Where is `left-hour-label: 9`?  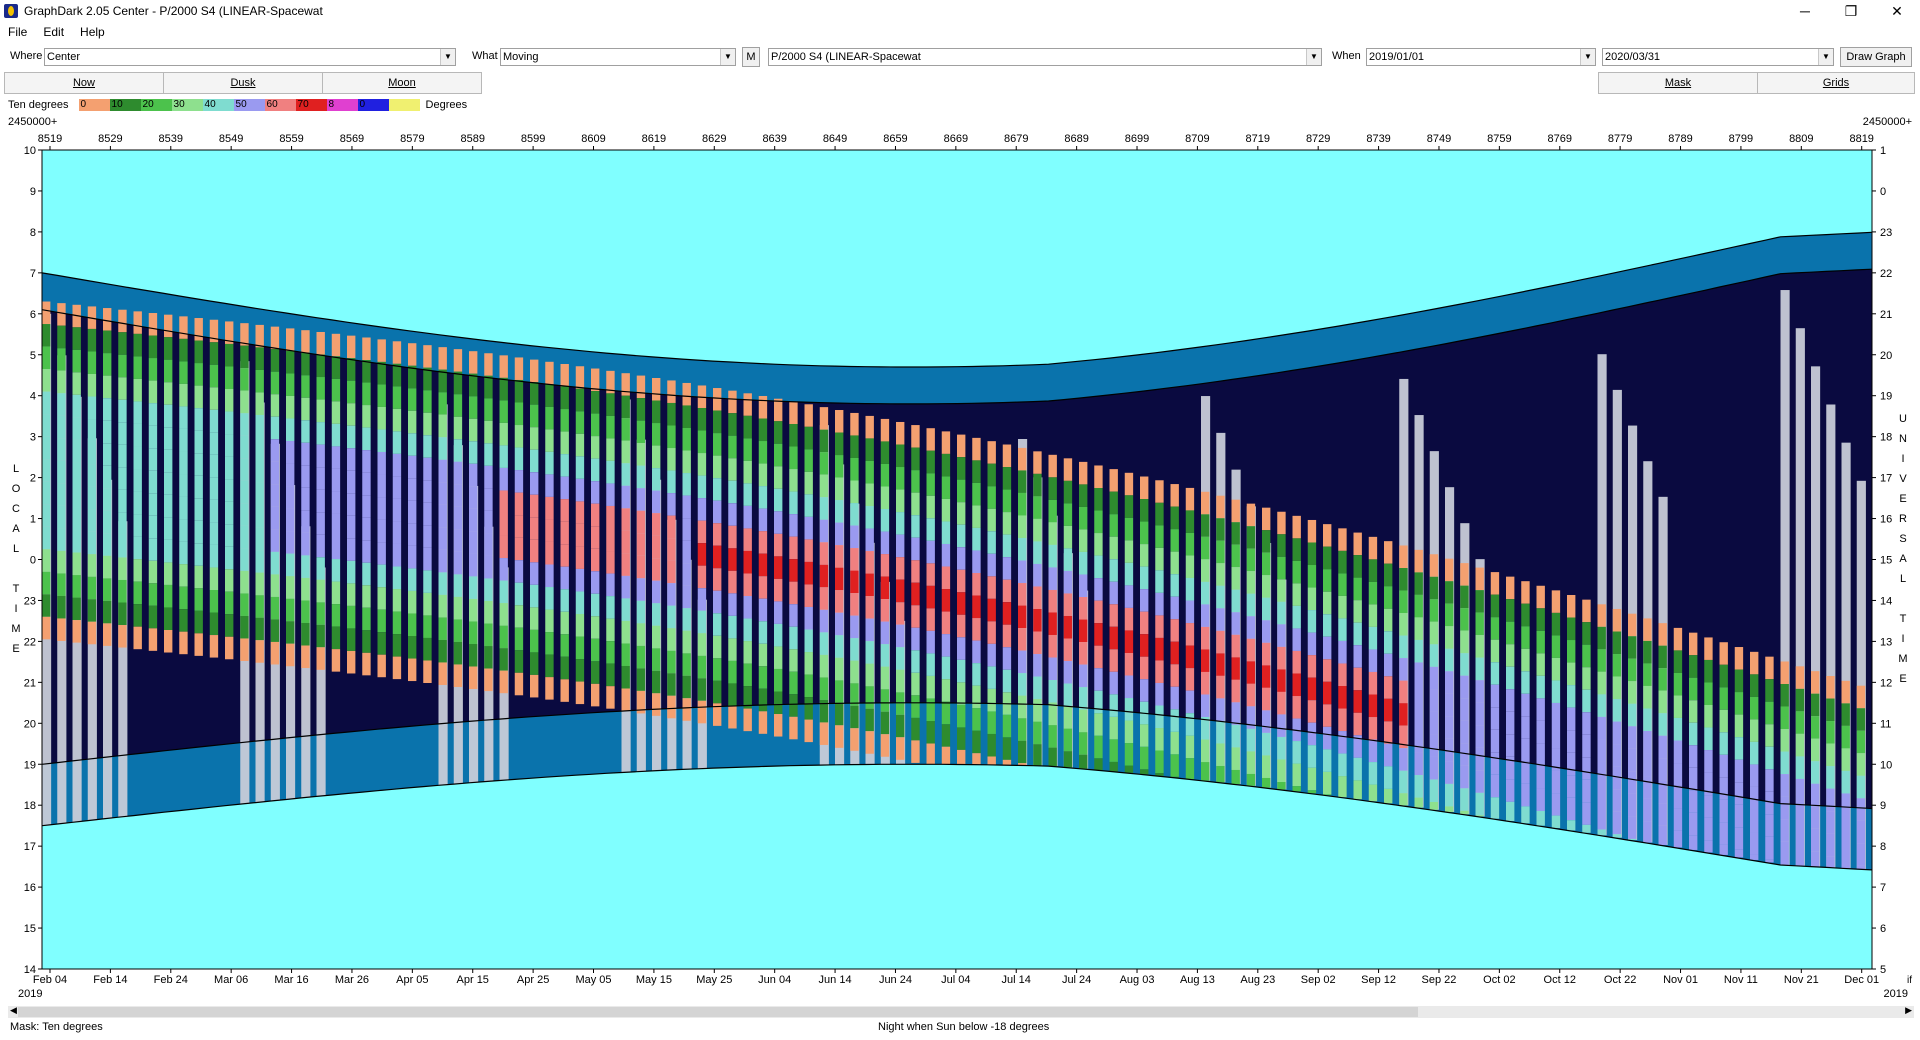 left-hour-label: 9 is located at coordinates (33, 192).